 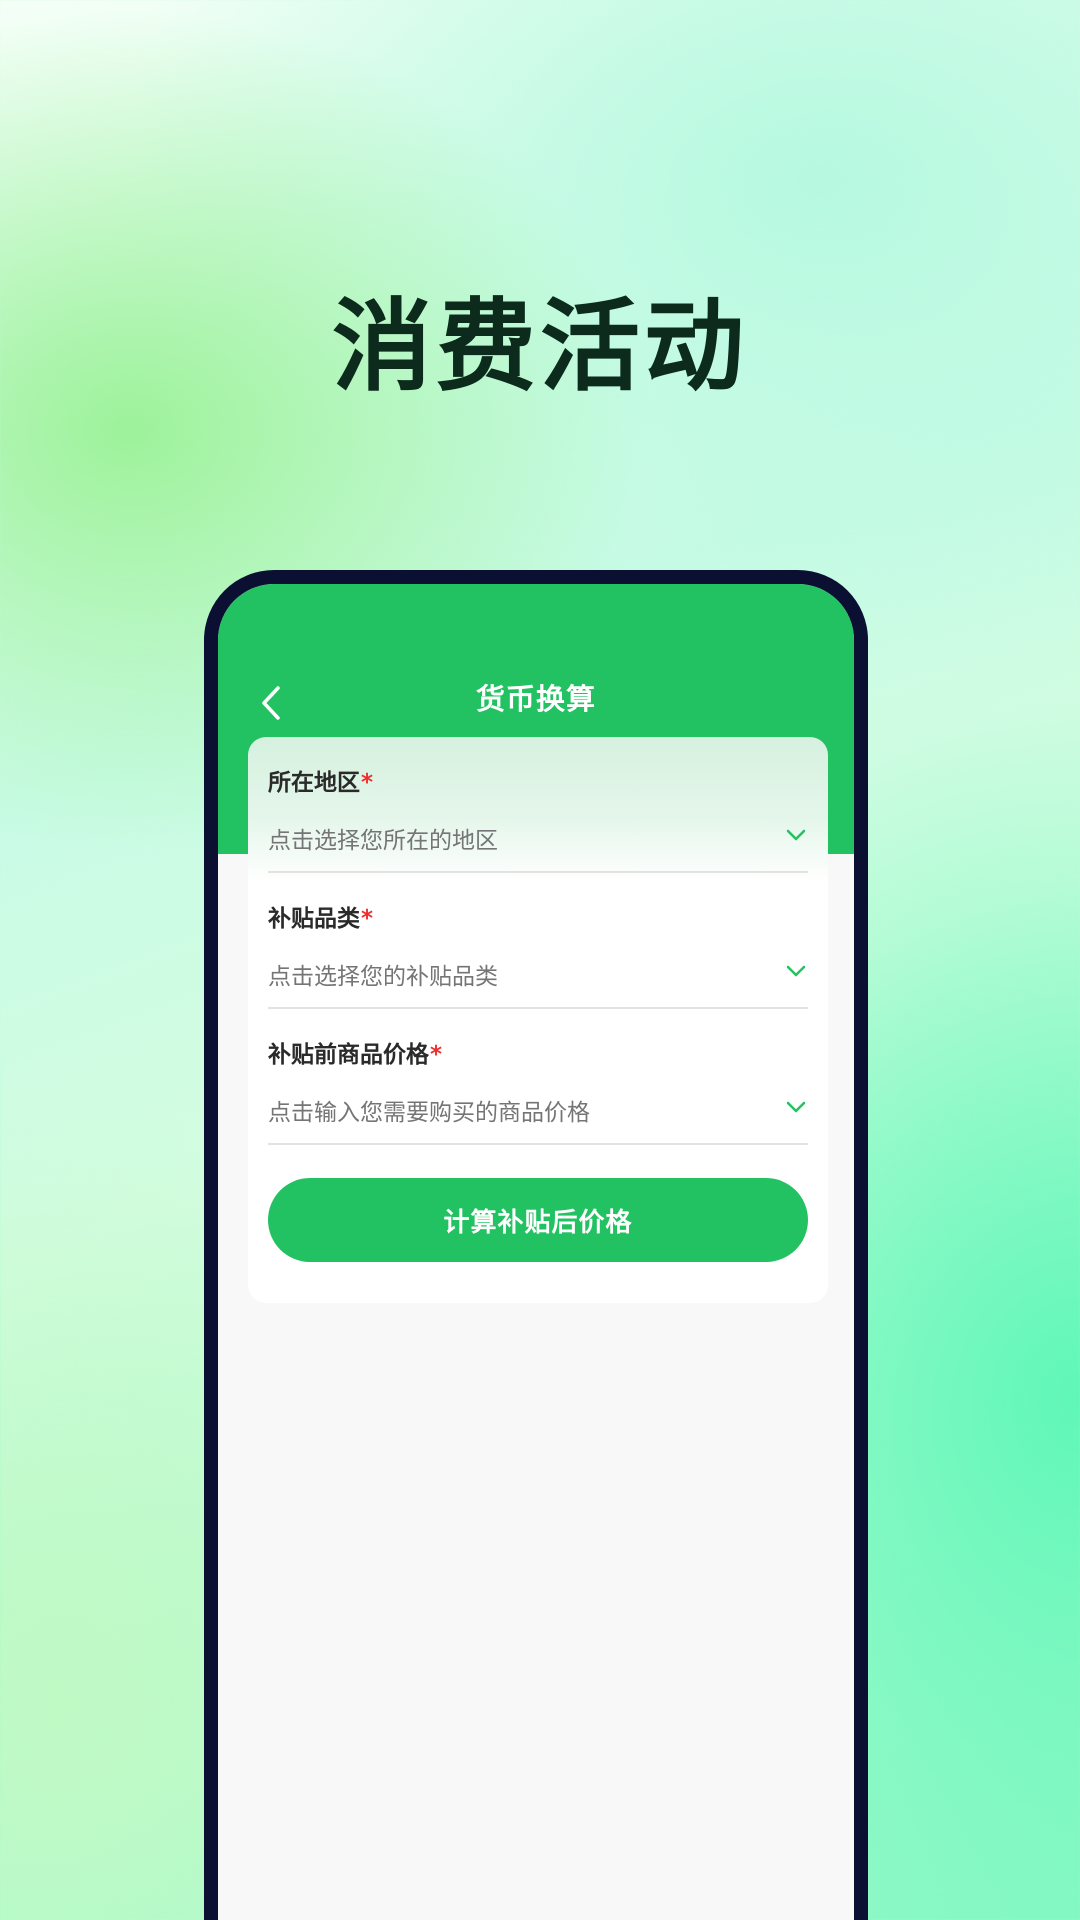 What do you see at coordinates (538, 805) in the screenshot?
I see `region-field: 所在地区* 点击选择您所在的地区` at bounding box center [538, 805].